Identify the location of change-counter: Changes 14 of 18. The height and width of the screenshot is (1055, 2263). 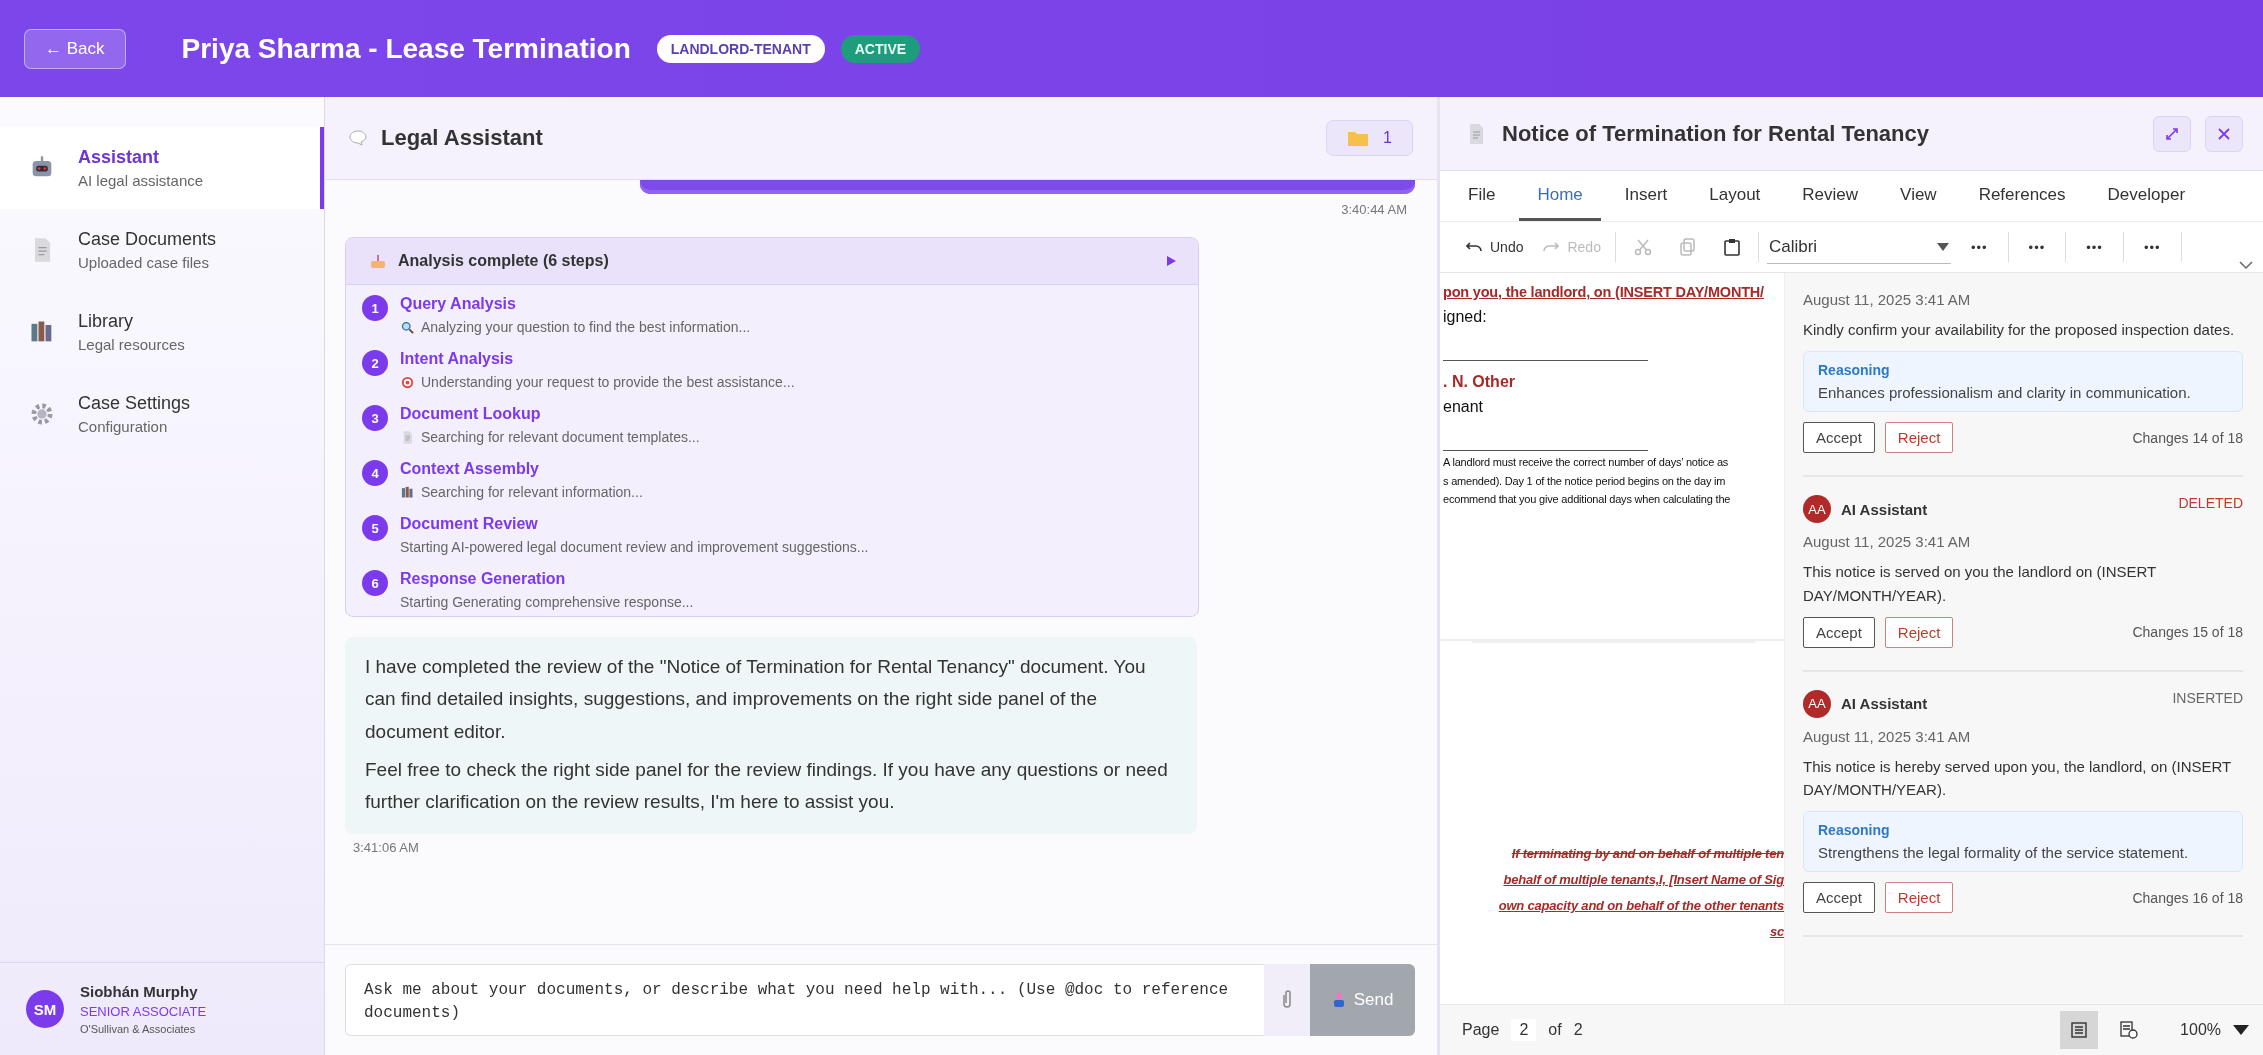
(2187, 437).